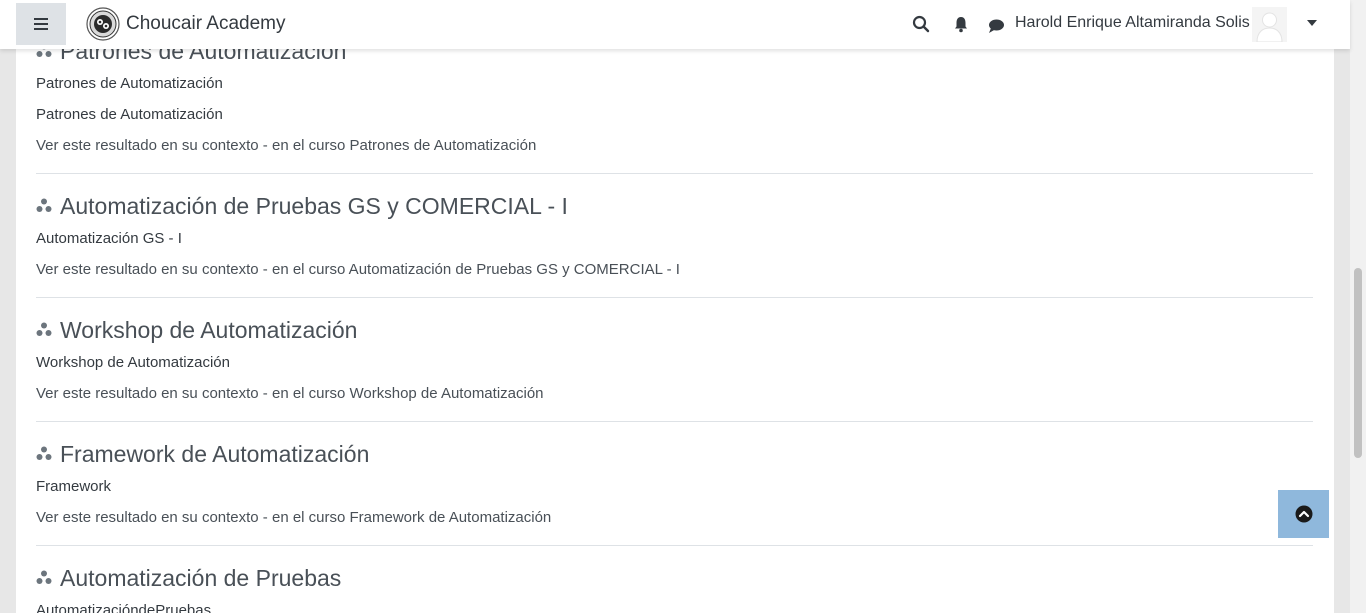 This screenshot has height=613, width=1366. Describe the element at coordinates (200, 578) in the screenshot. I see `result-title: Automatización de Pruebas` at that location.